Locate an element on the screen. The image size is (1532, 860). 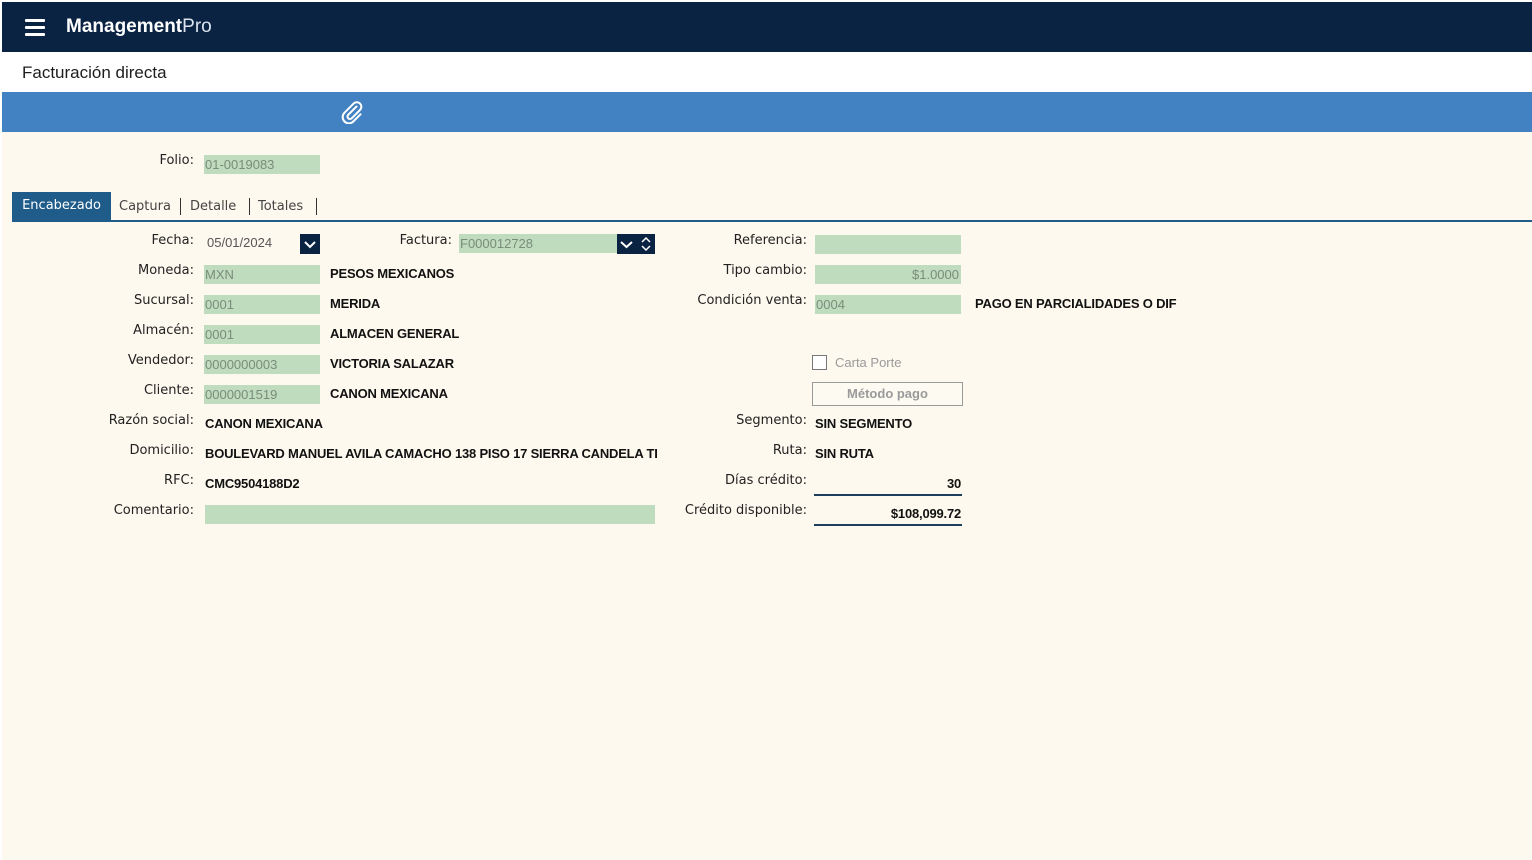
segmento-label: Segmento: is located at coordinates (771, 420).